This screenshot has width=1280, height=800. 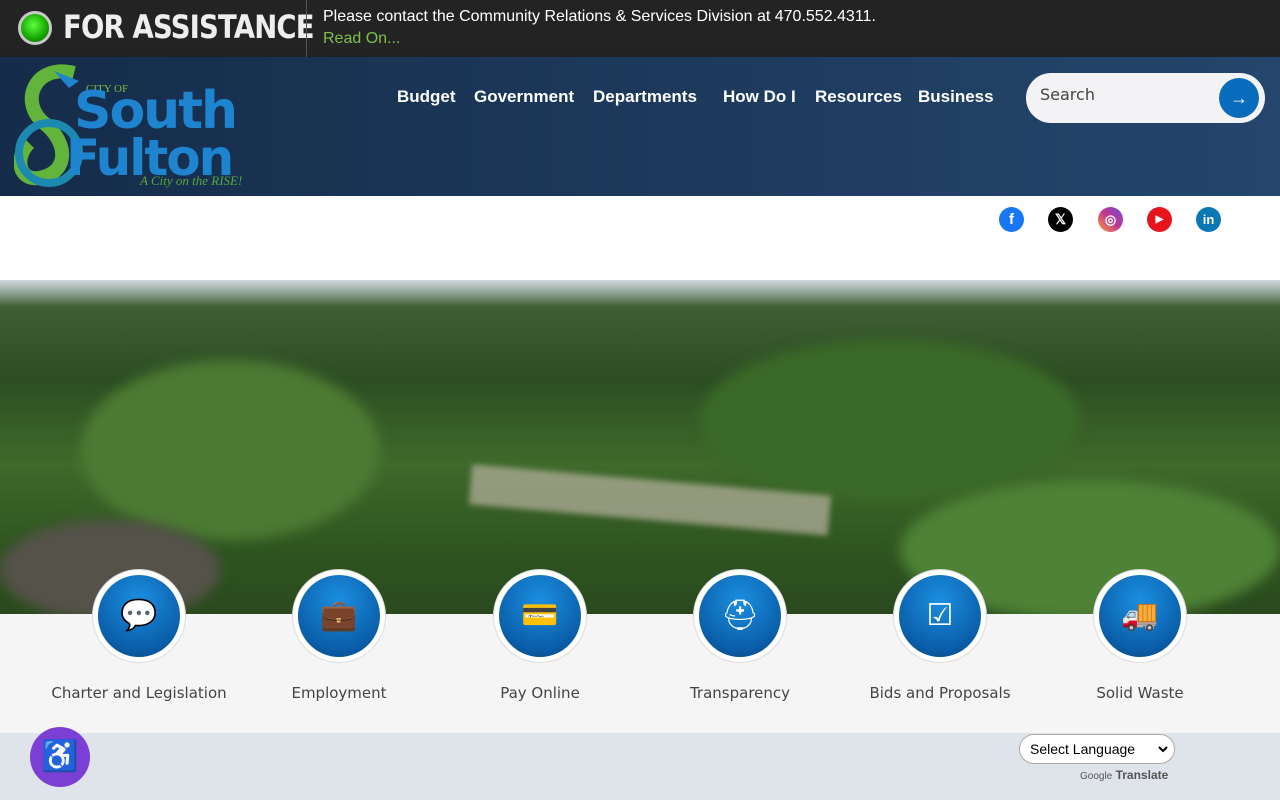 What do you see at coordinates (191, 180) in the screenshot?
I see `logo-tagline: A City on the RISE!` at bounding box center [191, 180].